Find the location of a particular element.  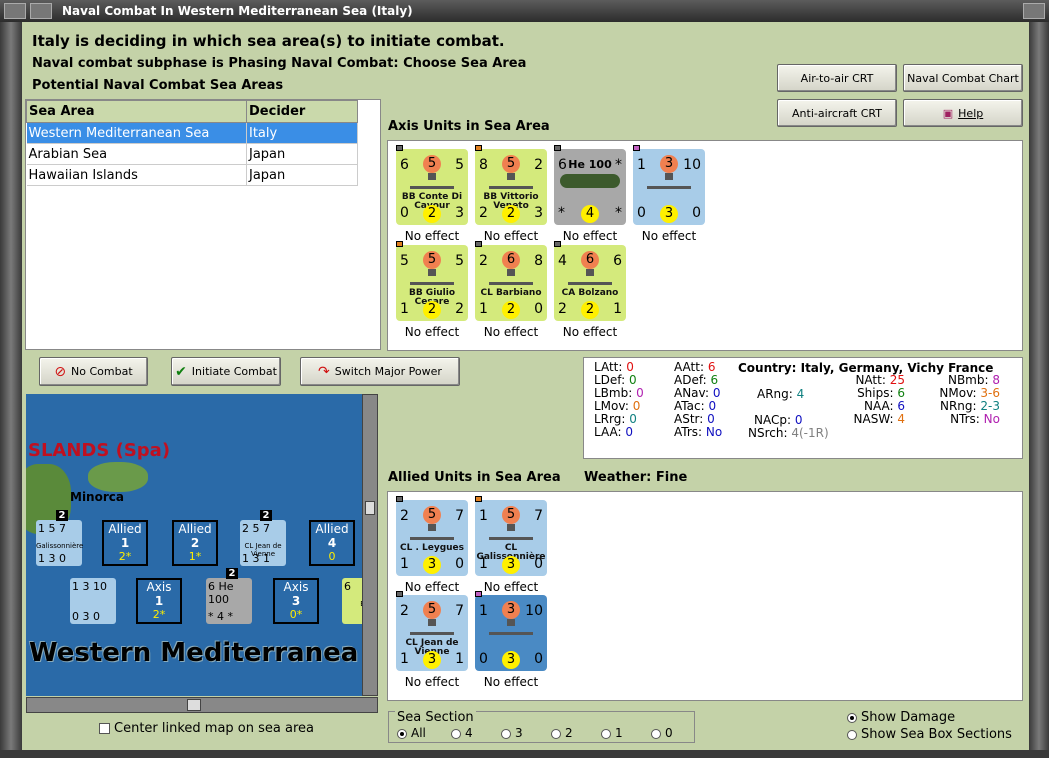

allied-unit-0: 2 7 5 CL . Leygues 1 0 3 is located at coordinates (432, 536).